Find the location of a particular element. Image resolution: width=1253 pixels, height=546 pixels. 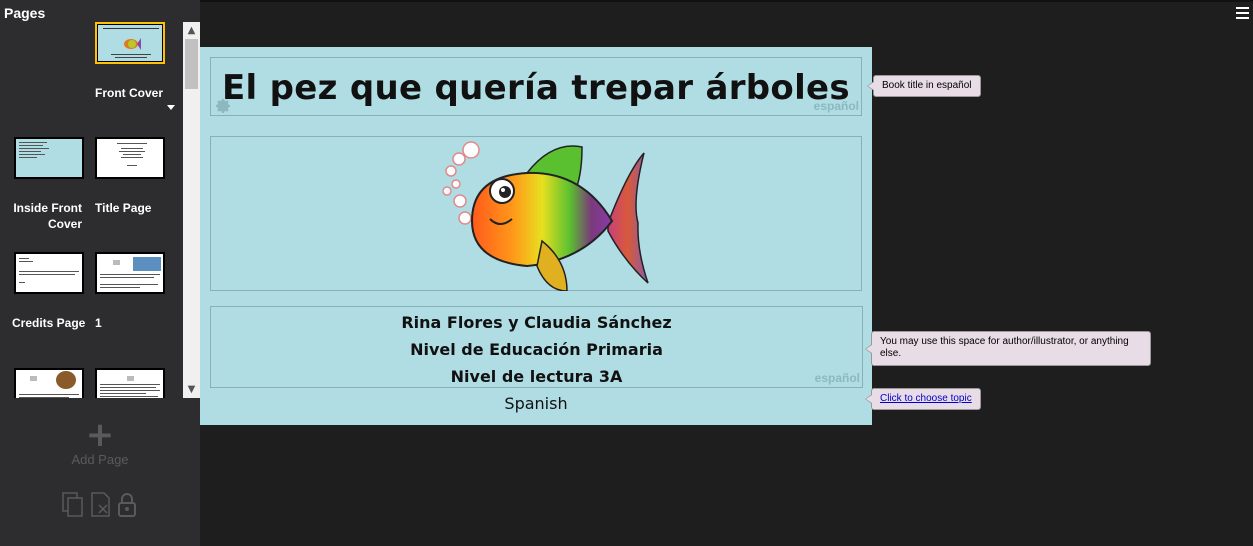

book-title-field: El pez que quería trepar árboles español is located at coordinates (536, 86).